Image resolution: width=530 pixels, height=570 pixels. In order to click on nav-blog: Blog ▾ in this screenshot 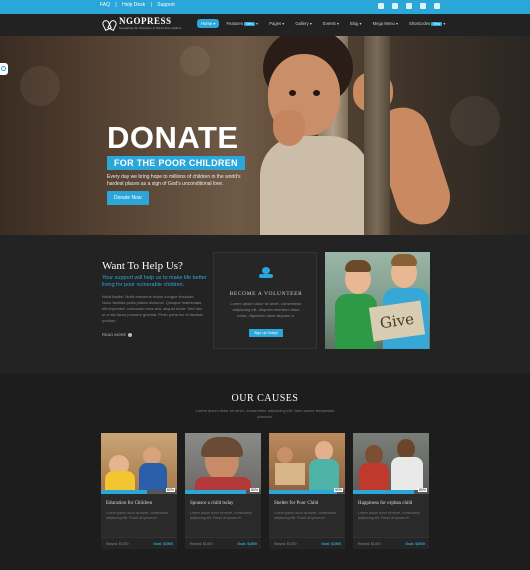, I will do `click(356, 23)`.